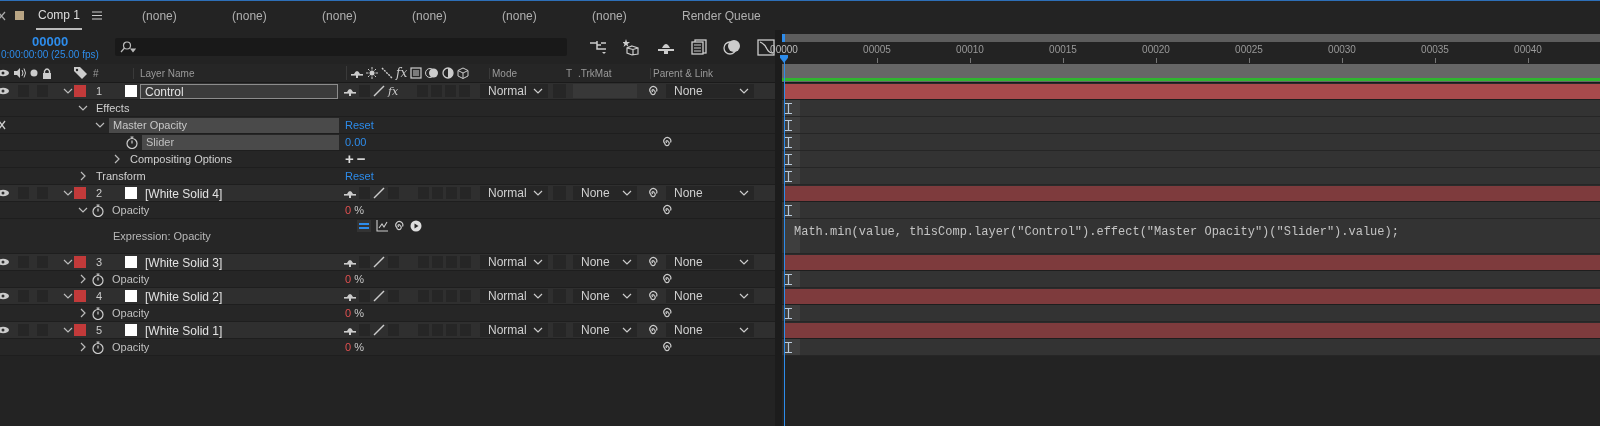 Image resolution: width=1600 pixels, height=426 pixels. What do you see at coordinates (50, 41) in the screenshot?
I see `current-time: 00000` at bounding box center [50, 41].